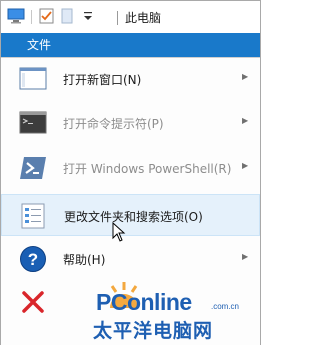 This screenshot has width=320, height=345. Describe the element at coordinates (144, 302) in the screenshot. I see `watermark-brand: PConline` at that location.